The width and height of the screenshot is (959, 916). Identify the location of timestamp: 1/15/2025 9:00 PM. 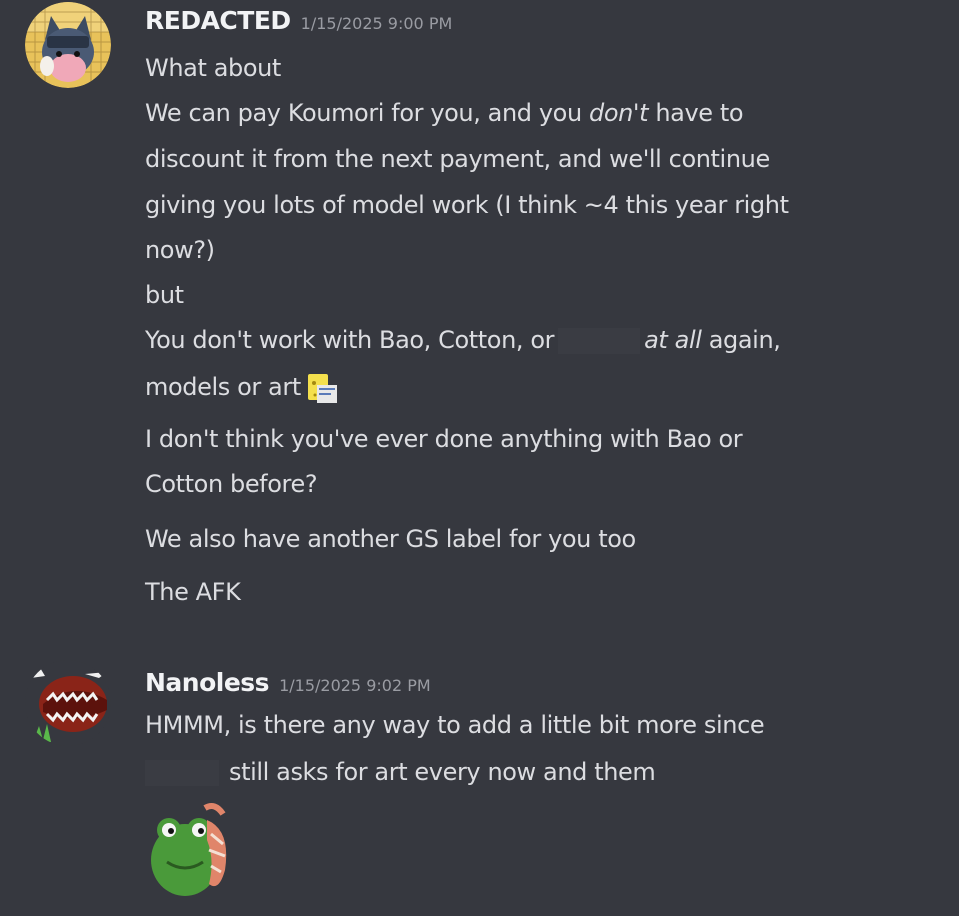
(376, 23).